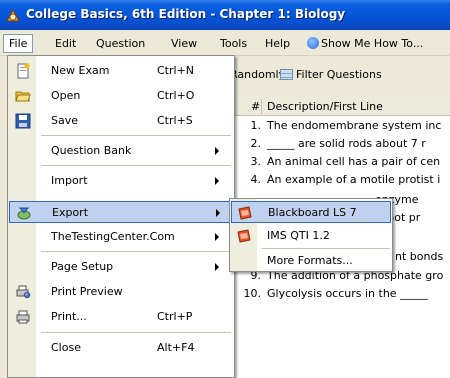 The image size is (450, 378). I want to click on row-number: 3., so click(256, 161).